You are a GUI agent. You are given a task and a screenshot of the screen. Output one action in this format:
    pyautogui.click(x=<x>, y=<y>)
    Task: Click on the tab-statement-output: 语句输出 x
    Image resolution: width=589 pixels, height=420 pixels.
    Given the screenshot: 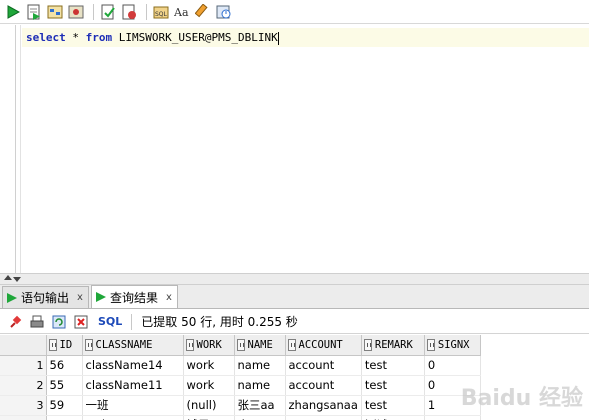 What is the action you would take?
    pyautogui.click(x=45, y=297)
    